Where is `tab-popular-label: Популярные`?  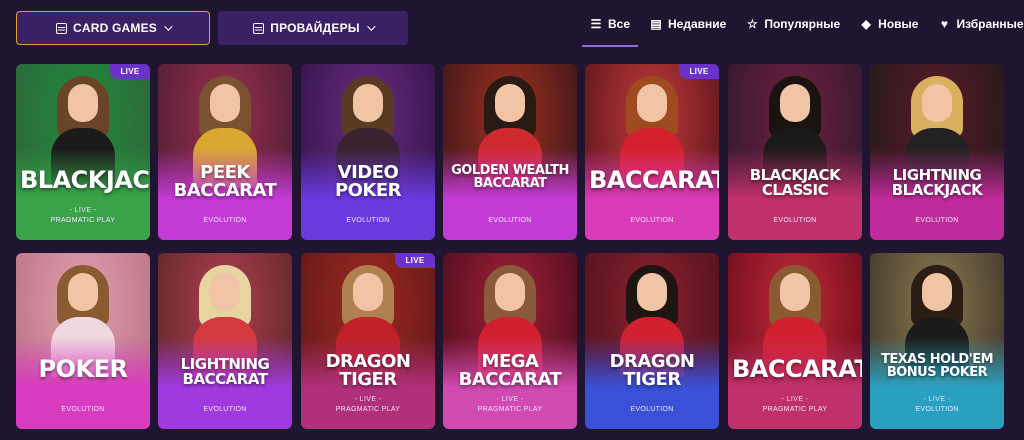 tab-popular-label: Популярные is located at coordinates (802, 24).